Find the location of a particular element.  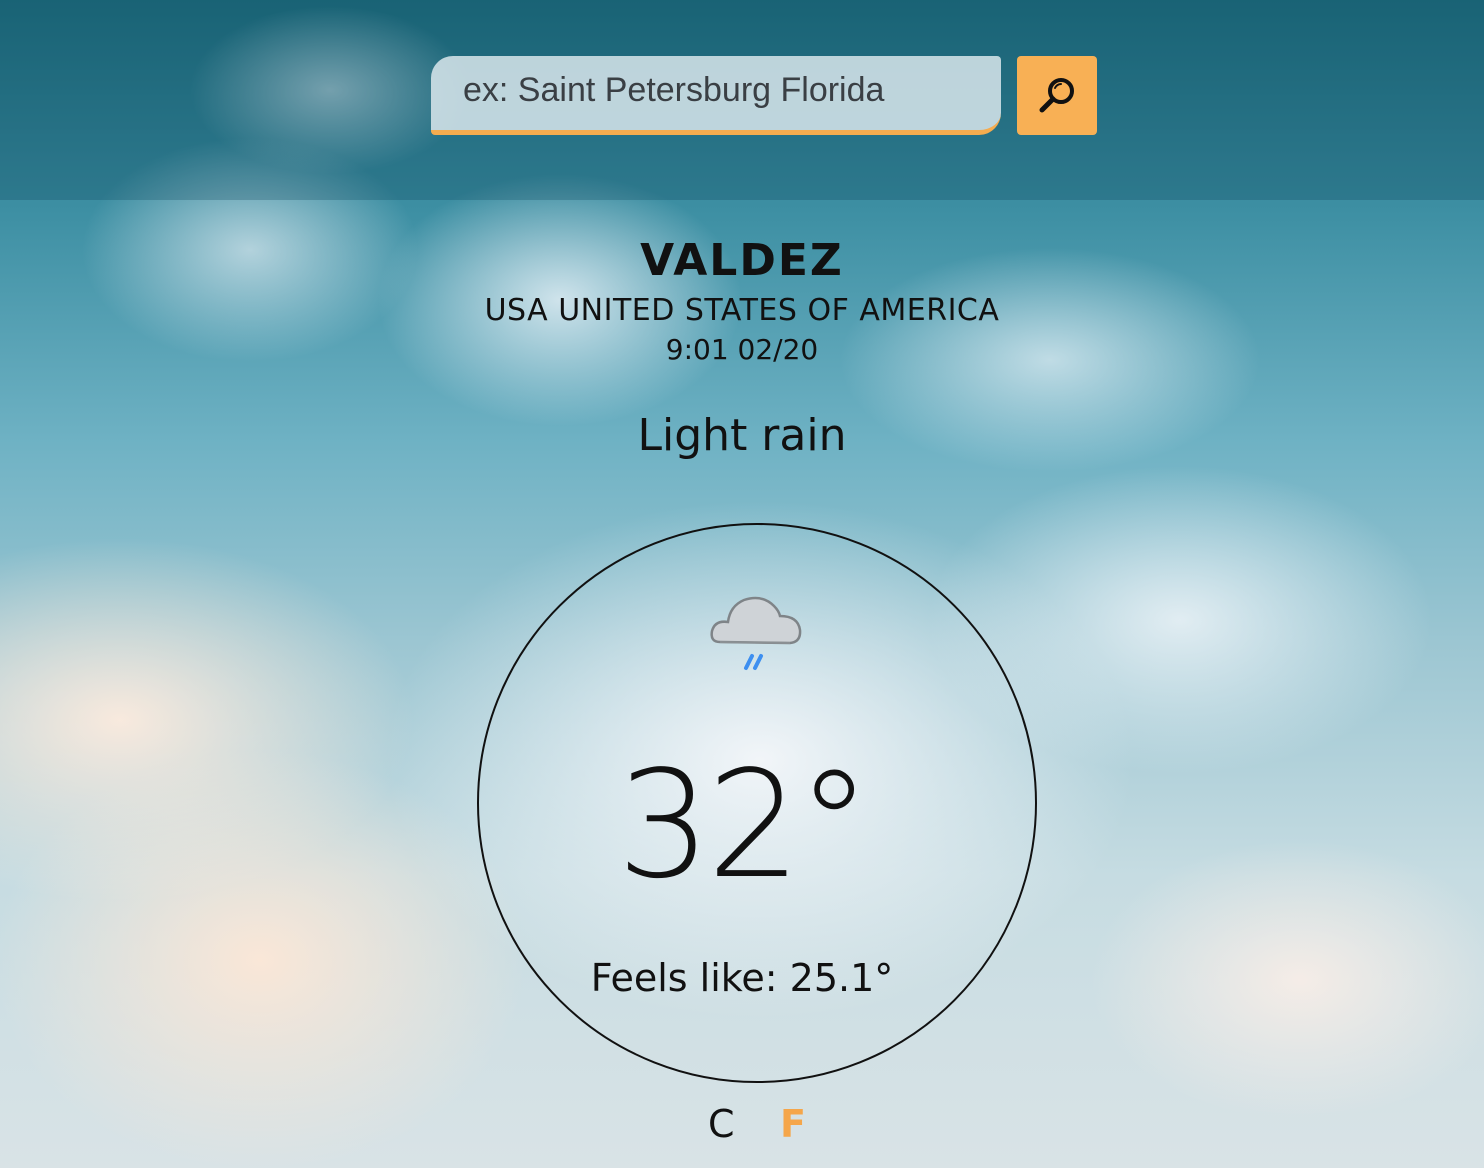

country-name: USA UNITED STATES OF AMERICA is located at coordinates (742, 310).